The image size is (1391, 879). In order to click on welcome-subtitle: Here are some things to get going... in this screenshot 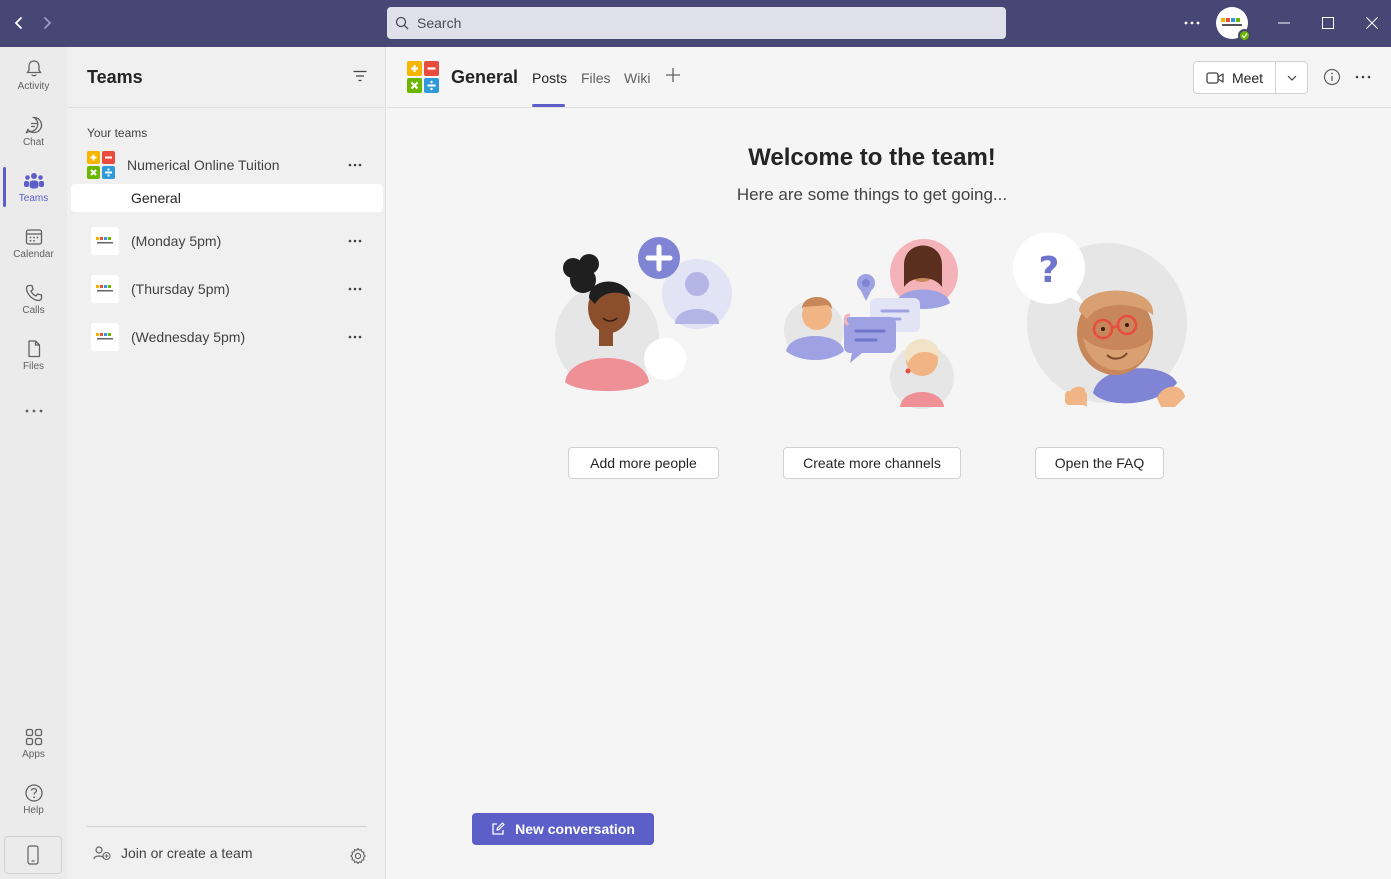, I will do `click(872, 194)`.